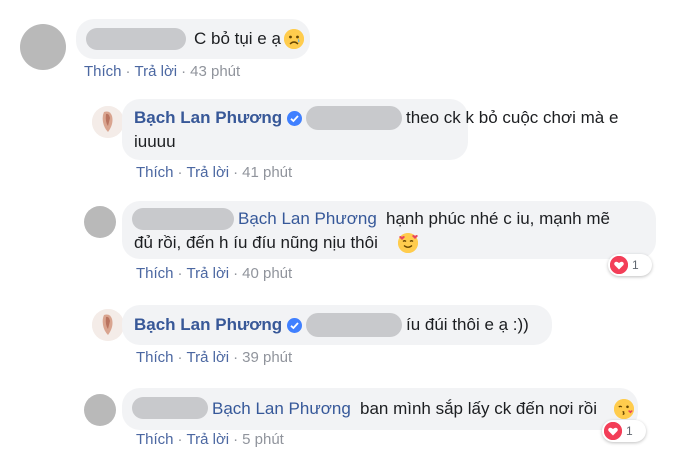  I want to click on comment-actions: Thích · Trả lời · 43 phút, so click(162, 71).